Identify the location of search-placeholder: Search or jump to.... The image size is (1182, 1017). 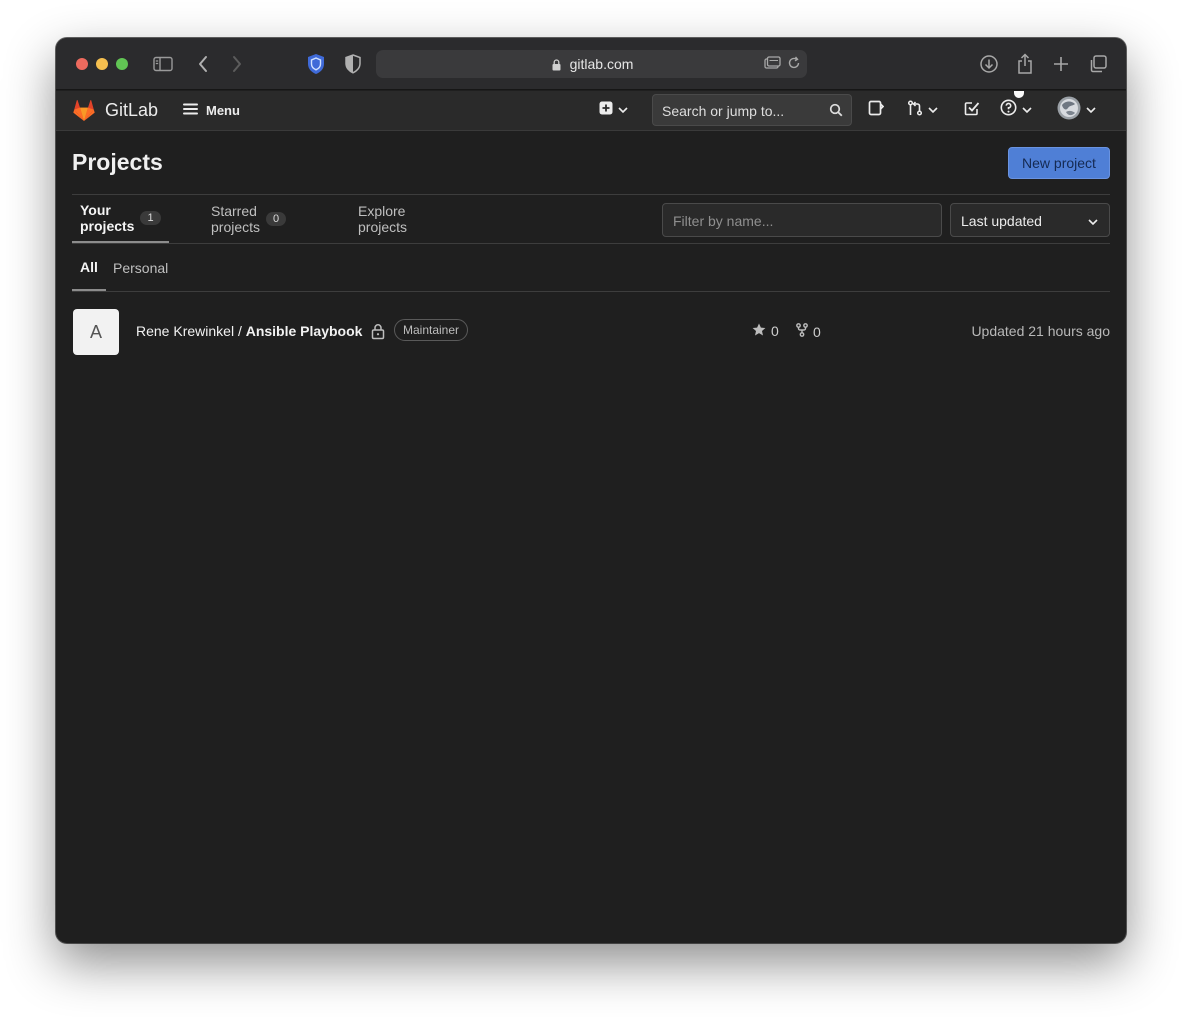
(723, 111).